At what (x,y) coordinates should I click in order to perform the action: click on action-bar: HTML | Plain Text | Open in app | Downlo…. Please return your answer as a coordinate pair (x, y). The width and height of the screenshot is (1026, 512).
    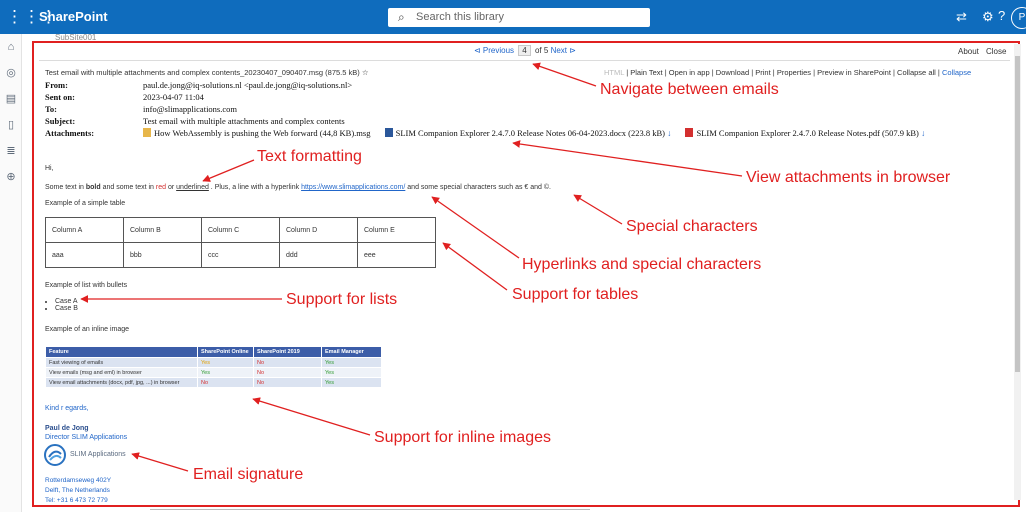
    Looking at the image, I should click on (788, 72).